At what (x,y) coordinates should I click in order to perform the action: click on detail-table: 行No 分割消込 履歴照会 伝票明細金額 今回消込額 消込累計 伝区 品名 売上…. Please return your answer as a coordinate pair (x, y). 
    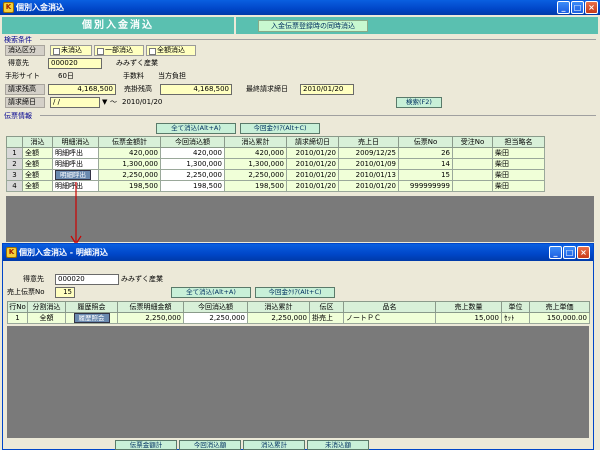
    Looking at the image, I should click on (298, 312).